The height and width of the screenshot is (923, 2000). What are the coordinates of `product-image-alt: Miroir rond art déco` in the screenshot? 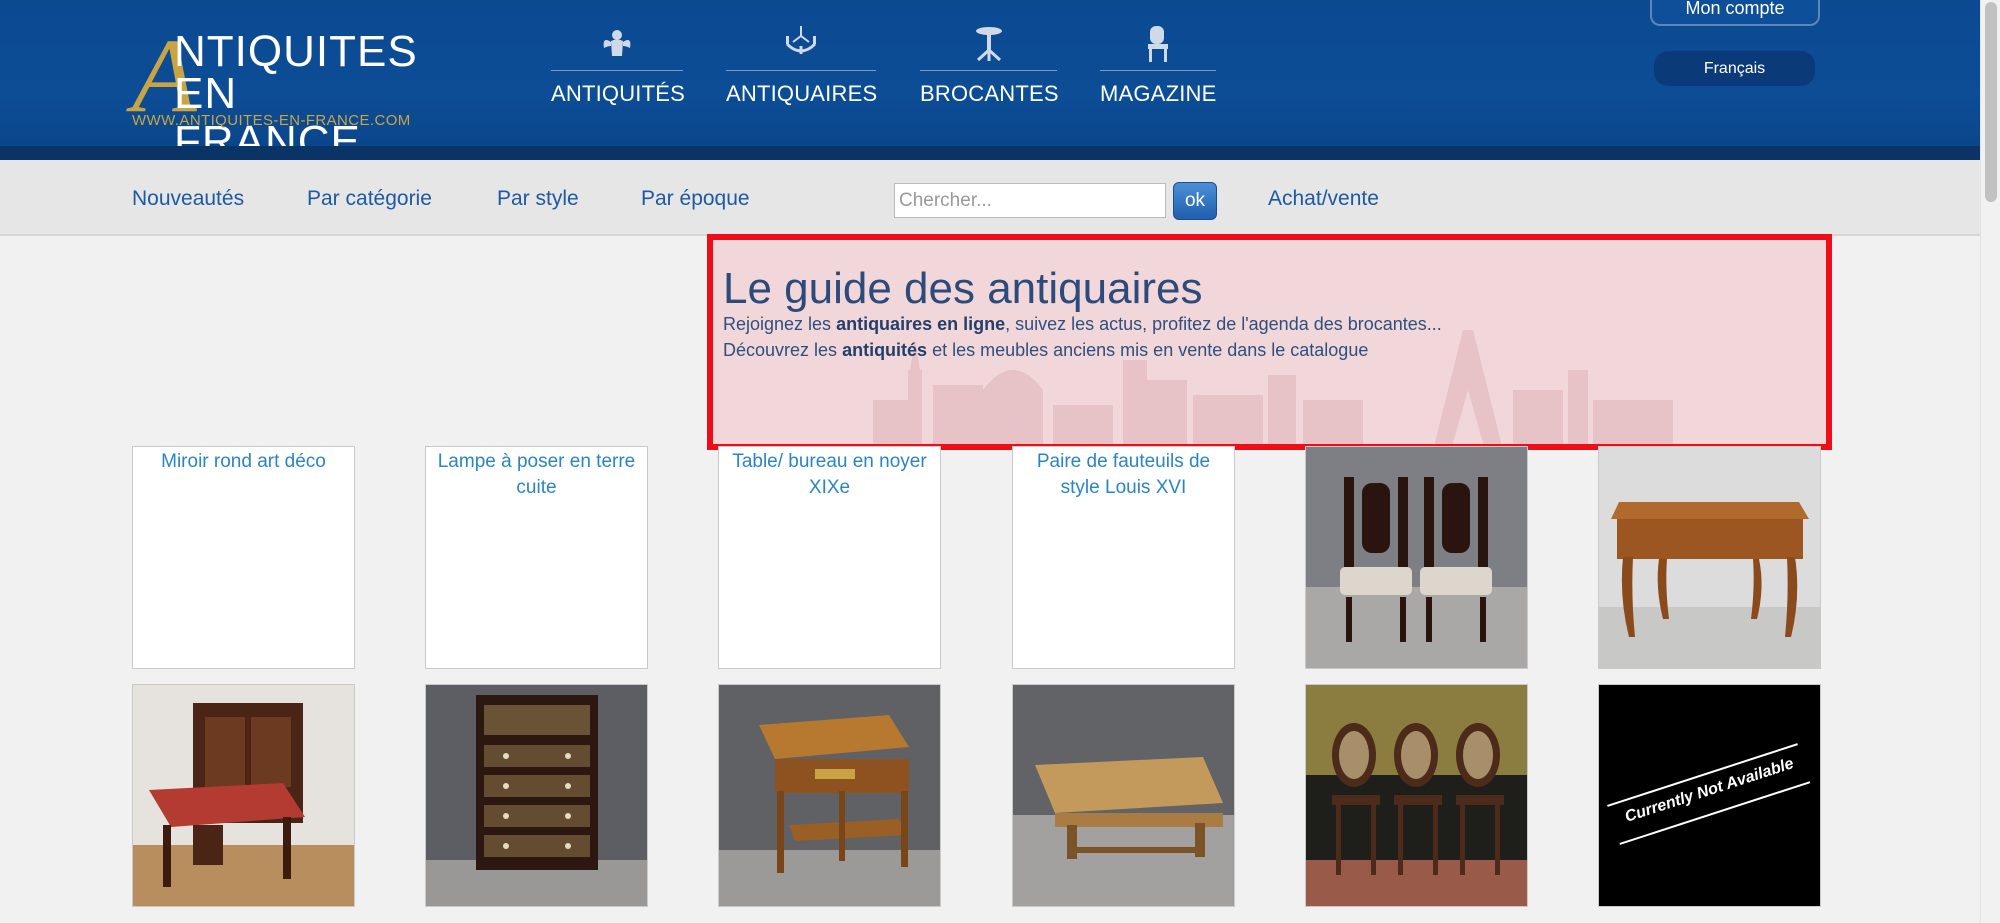 It's located at (243, 461).